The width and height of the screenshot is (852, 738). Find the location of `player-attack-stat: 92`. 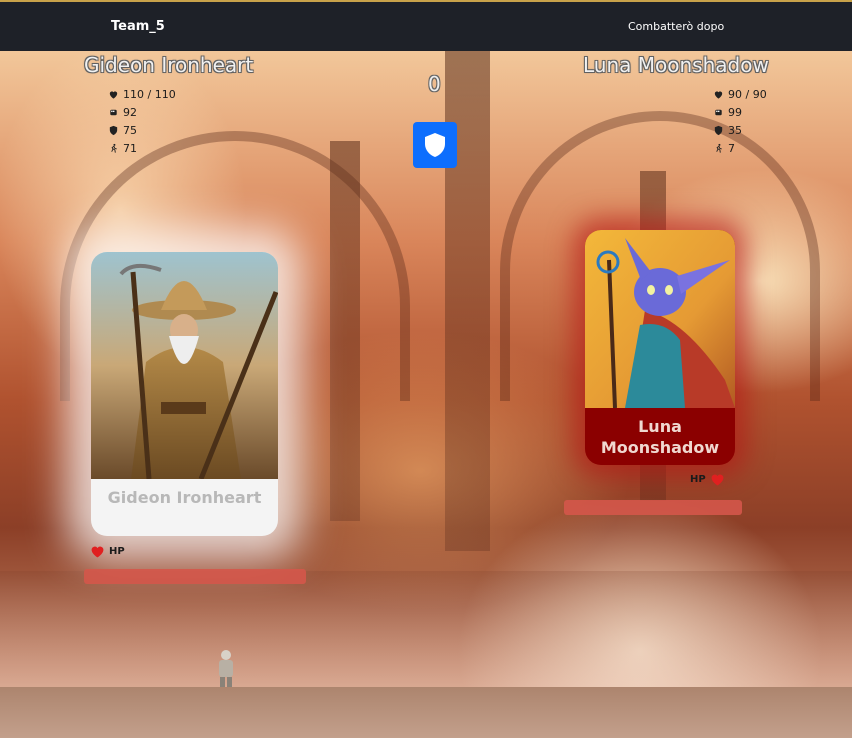

player-attack-stat: 92 is located at coordinates (142, 112).